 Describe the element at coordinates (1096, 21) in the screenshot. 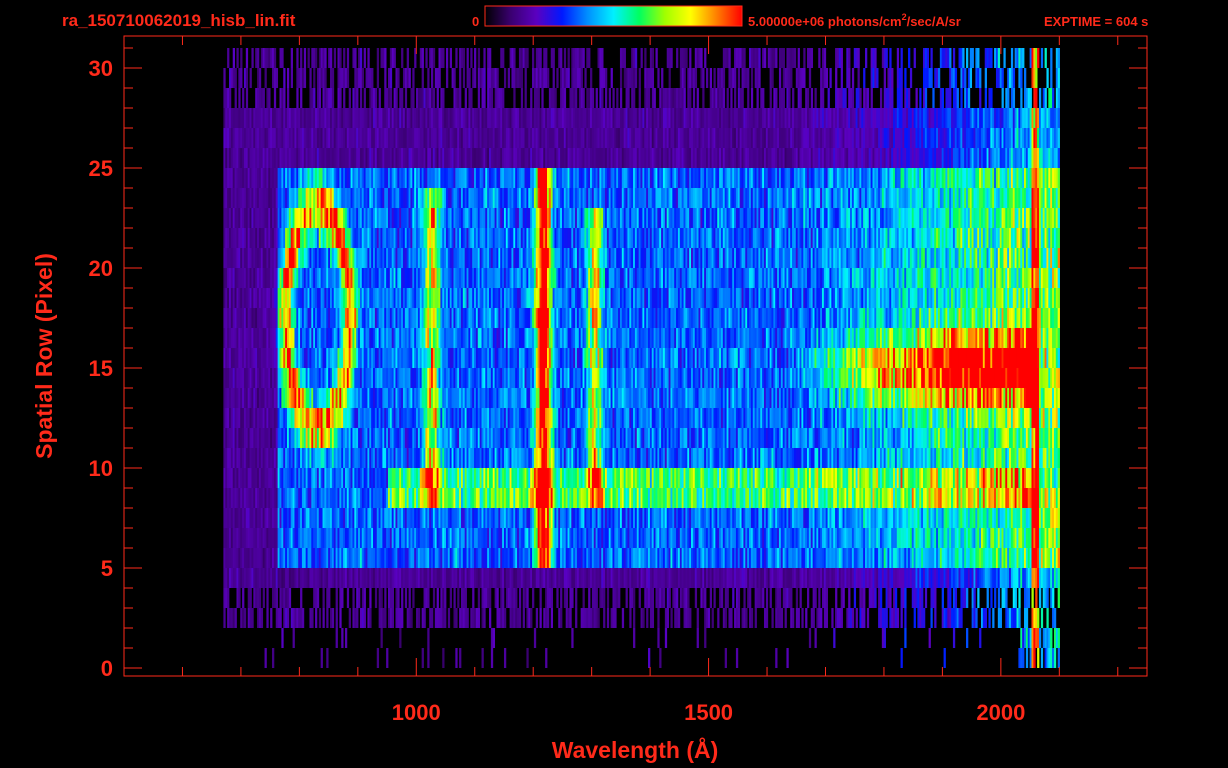

I see `exptime-label: EXPTIME = 604 s` at that location.